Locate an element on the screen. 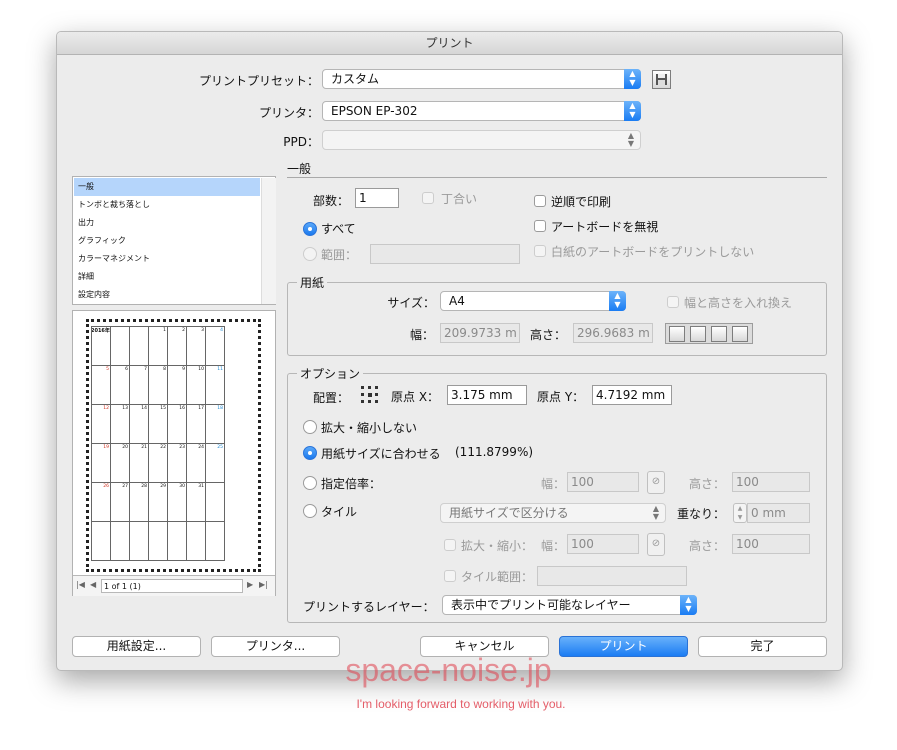  calendar-day: 1 is located at coordinates (158, 346).